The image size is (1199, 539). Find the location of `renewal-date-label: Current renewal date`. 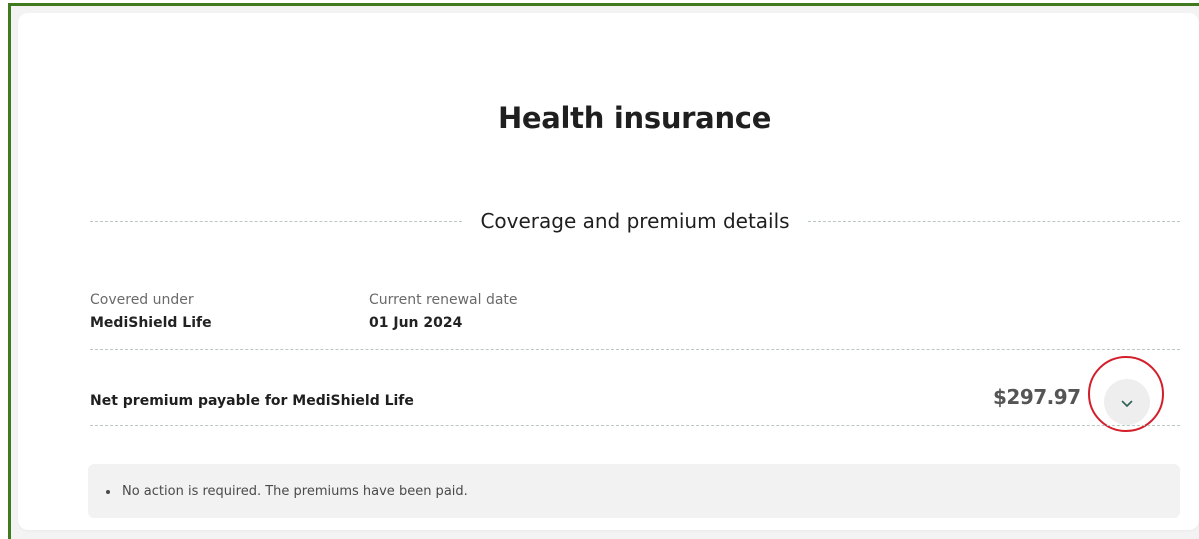

renewal-date-label: Current renewal date is located at coordinates (443, 300).